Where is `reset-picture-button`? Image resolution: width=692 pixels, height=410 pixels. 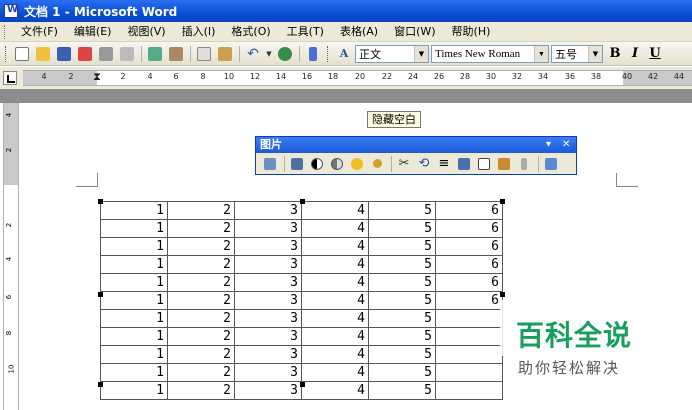
reset-picture-button is located at coordinates (551, 164).